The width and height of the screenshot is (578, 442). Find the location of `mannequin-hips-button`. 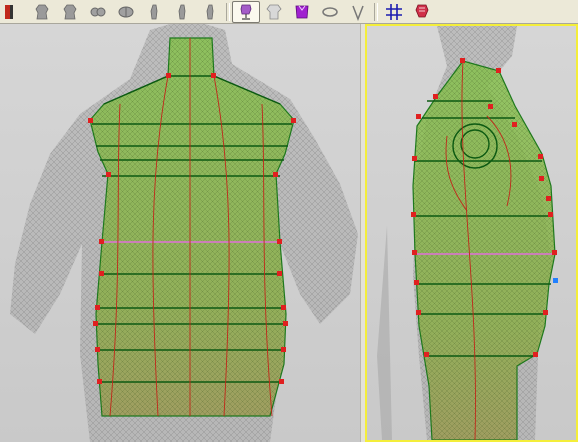

mannequin-hips-button is located at coordinates (126, 12).